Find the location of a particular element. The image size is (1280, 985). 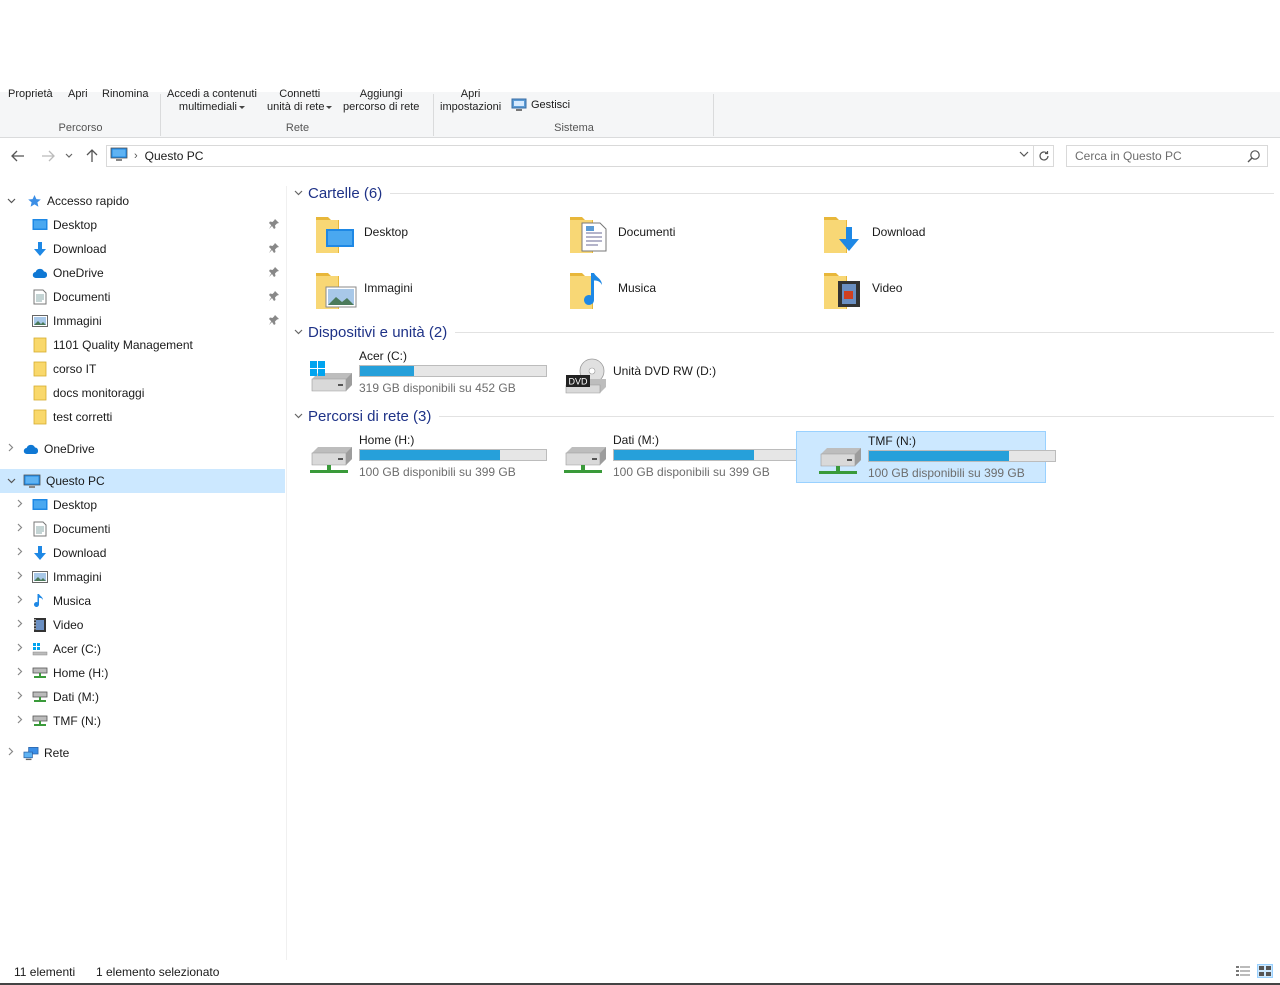

sidebar-item-pc-desktop: Desktop is located at coordinates (142, 505).